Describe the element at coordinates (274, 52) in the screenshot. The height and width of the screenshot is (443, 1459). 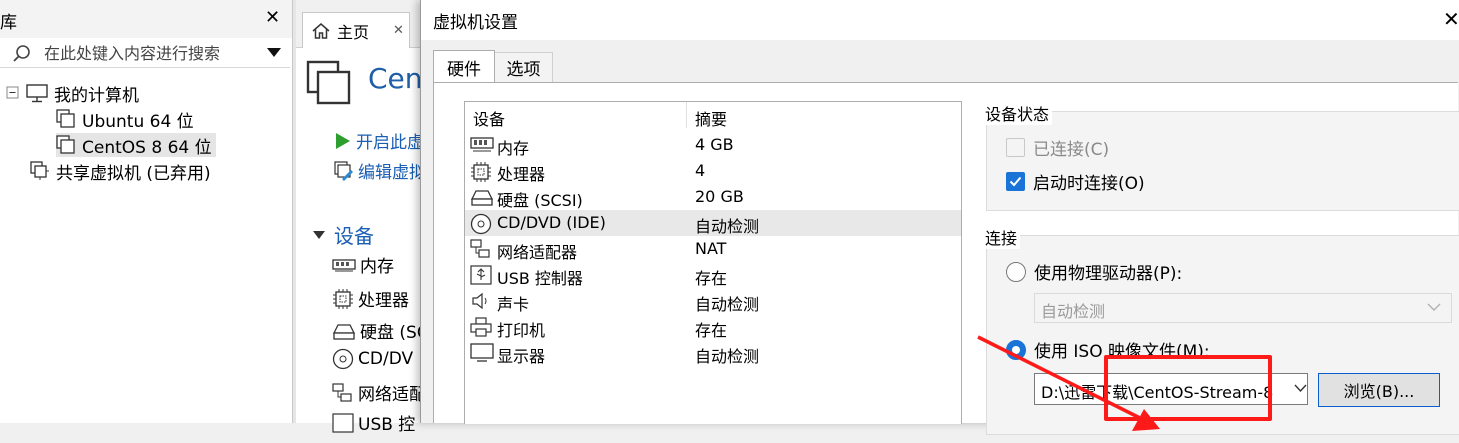
I see `search-dropdown-icon` at that location.